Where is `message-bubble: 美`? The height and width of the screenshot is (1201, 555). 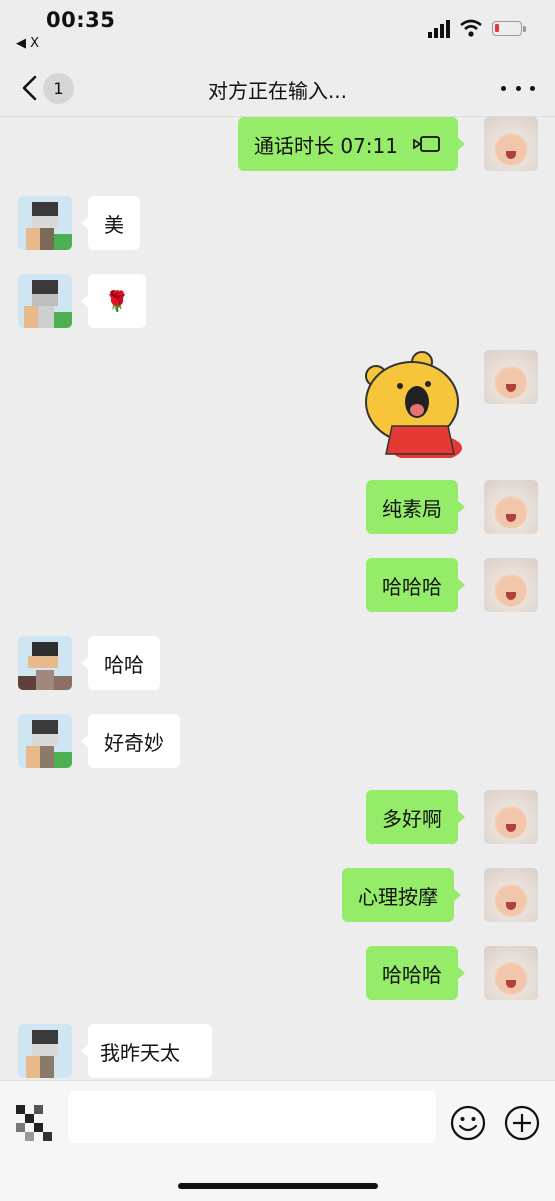 message-bubble: 美 is located at coordinates (110, 223).